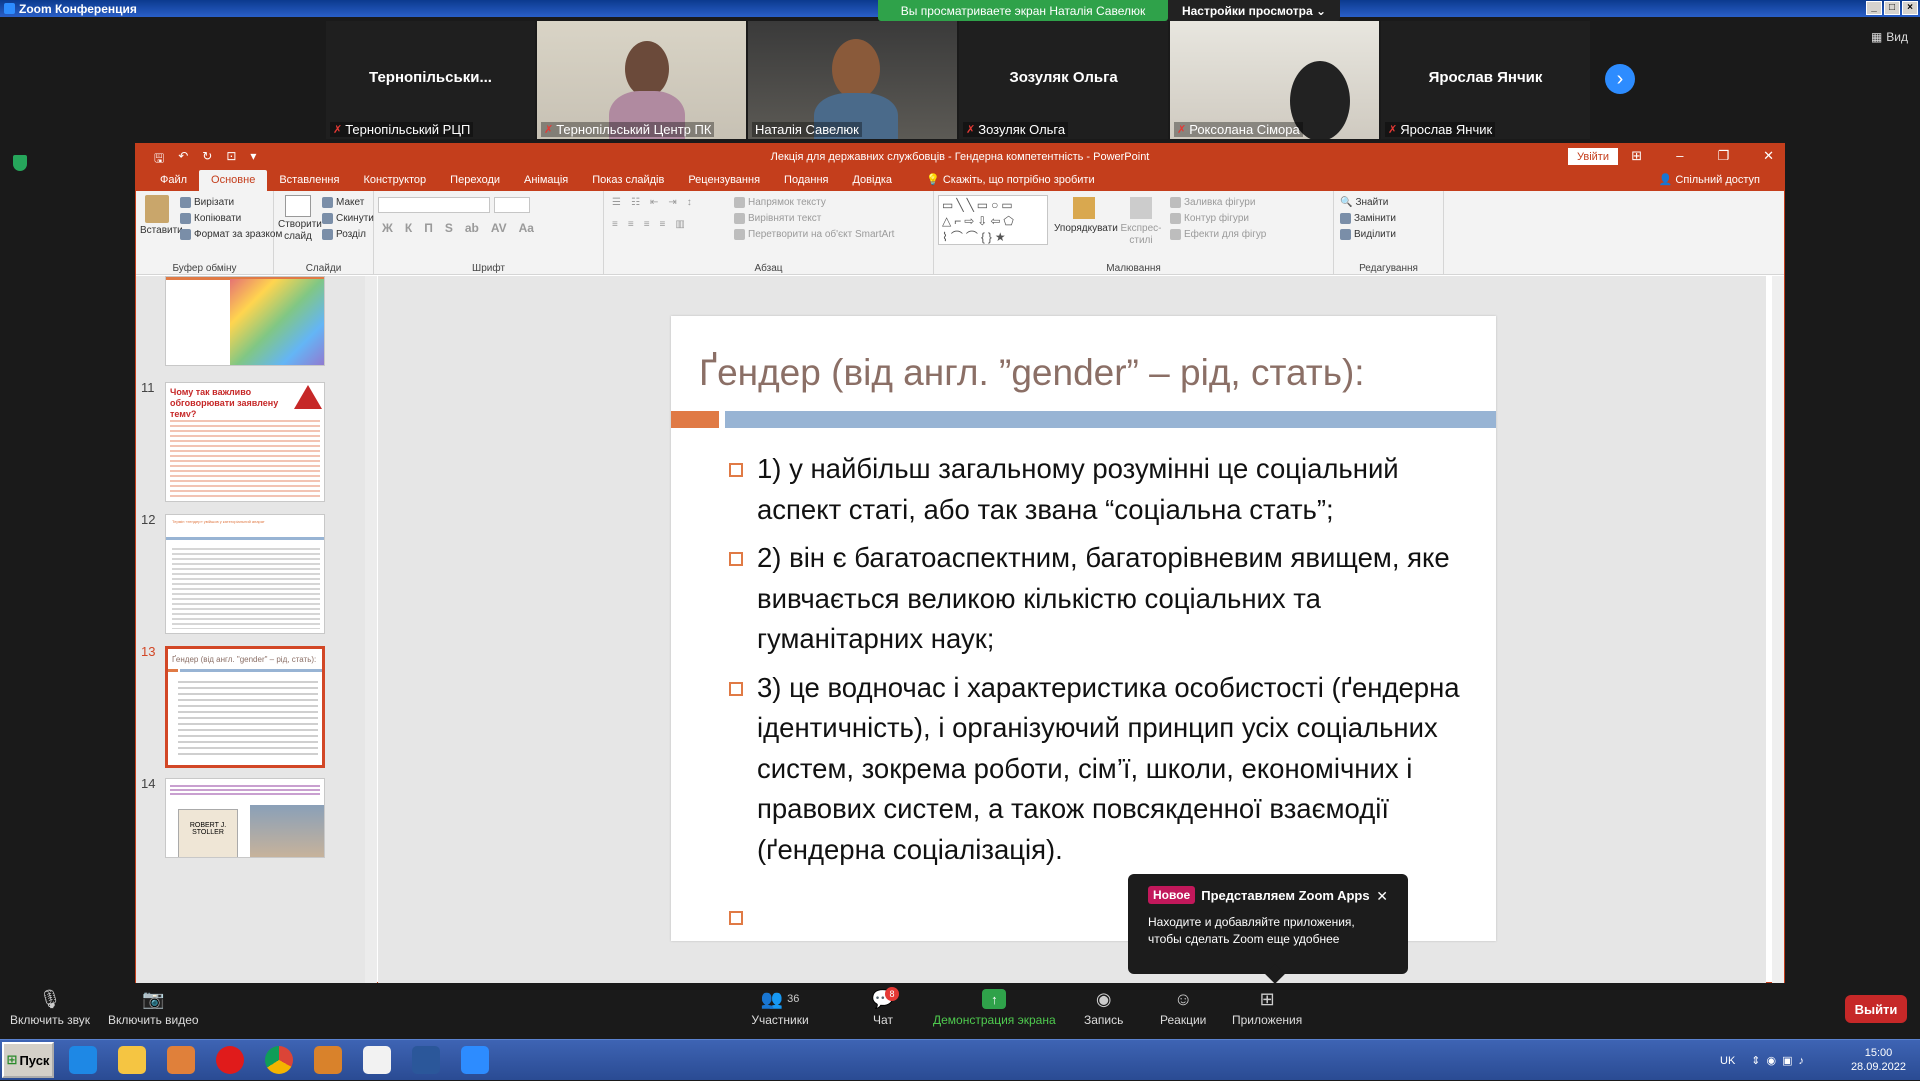  I want to click on tab-insert: Вставлення, so click(309, 180).